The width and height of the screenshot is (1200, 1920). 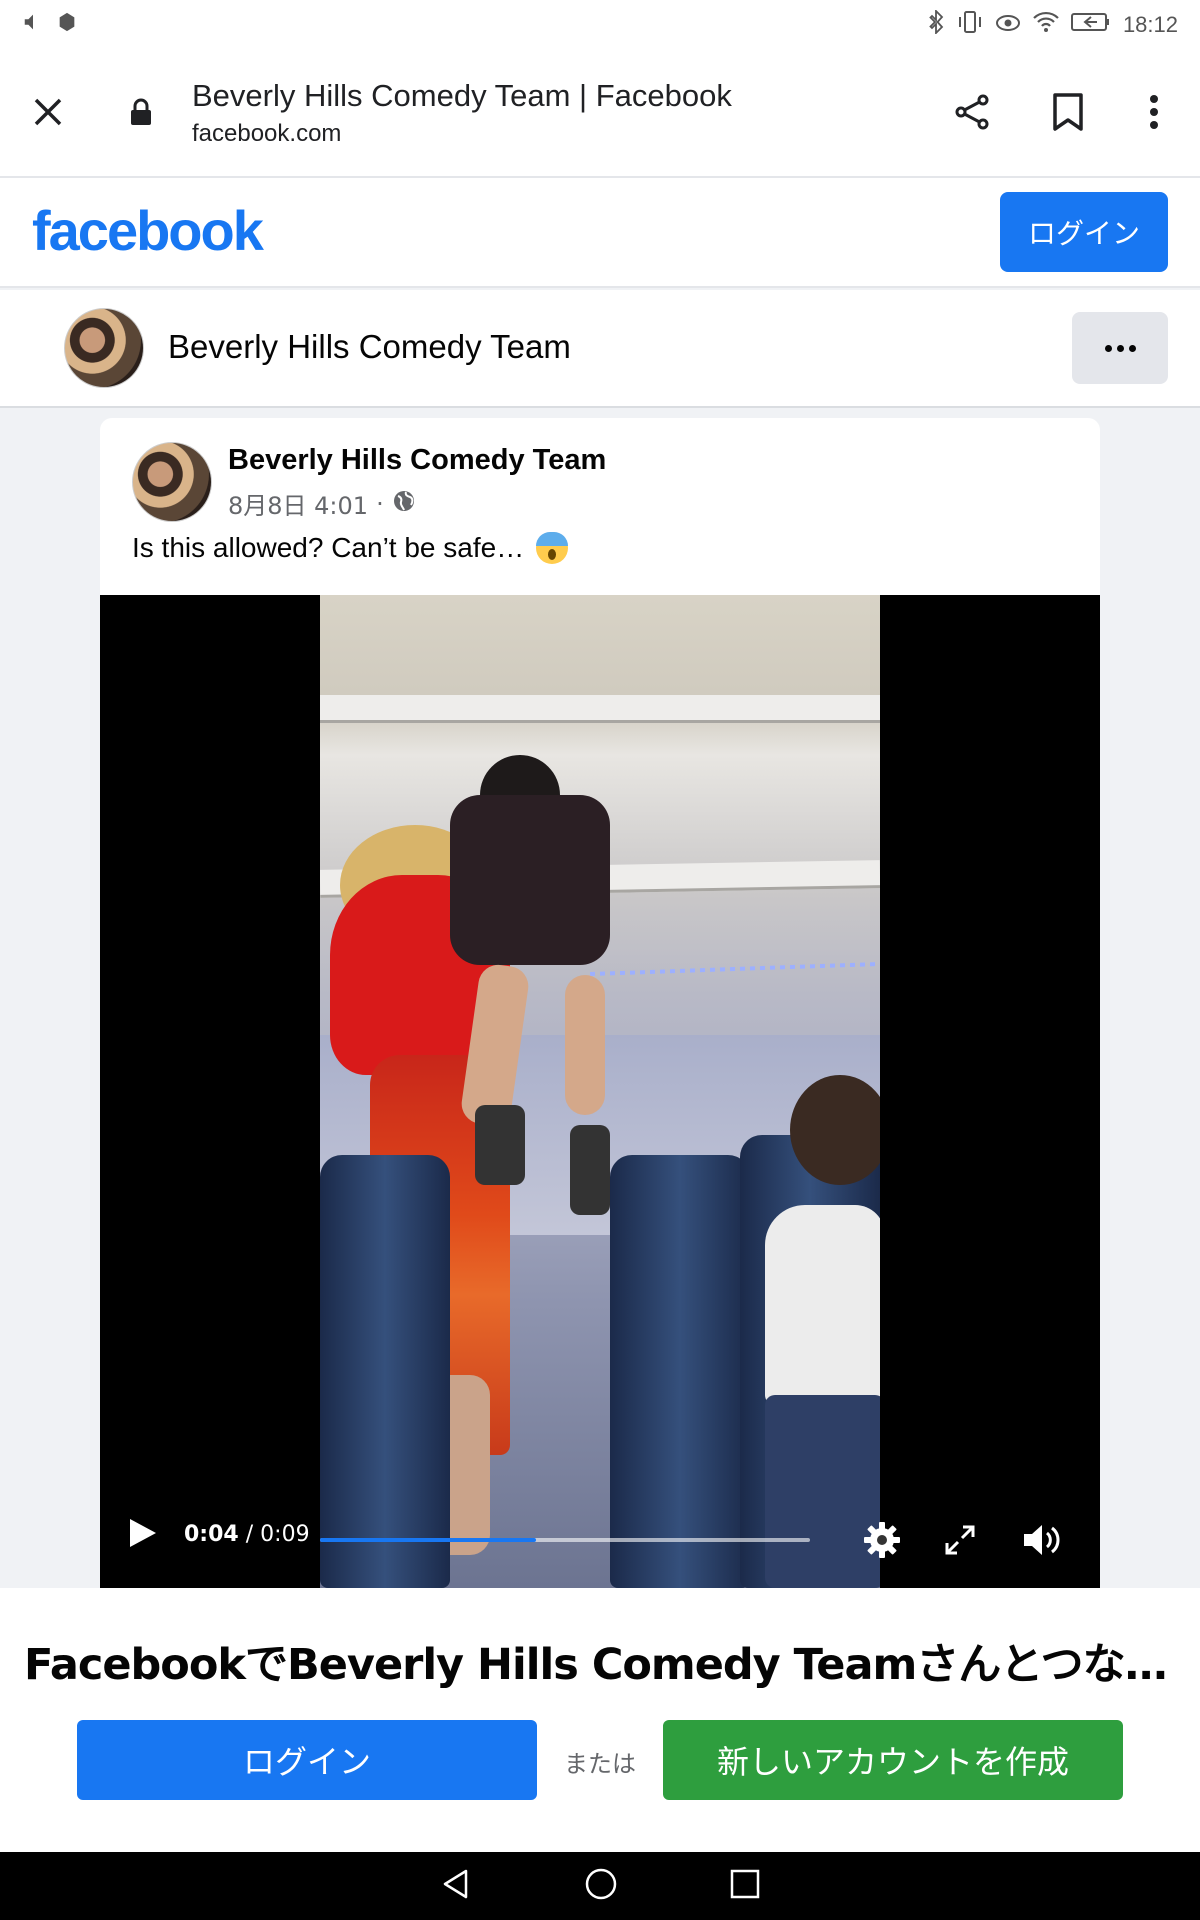 What do you see at coordinates (298, 503) in the screenshot?
I see `post-date: 8月8日 4:01` at bounding box center [298, 503].